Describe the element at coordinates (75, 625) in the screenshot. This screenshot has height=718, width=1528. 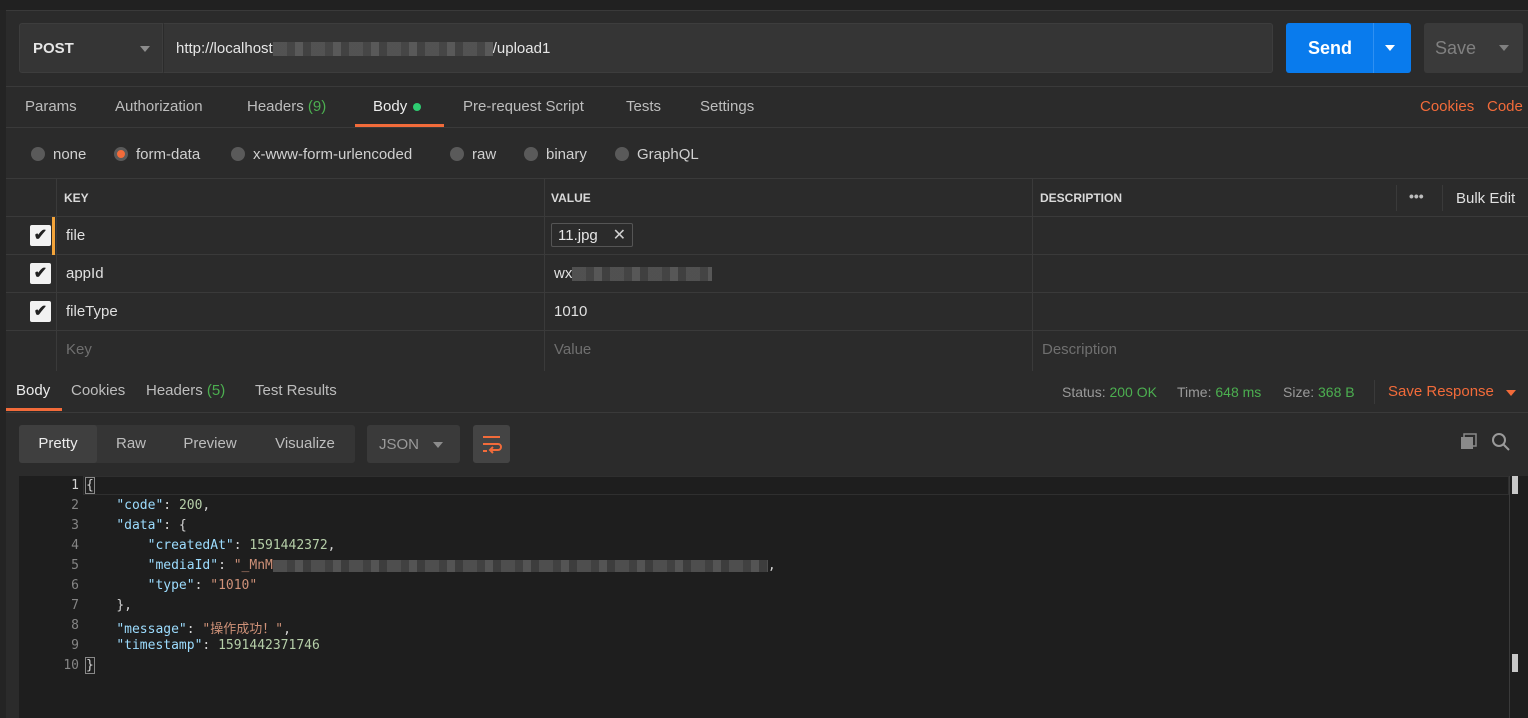
I see `line-number: 8` at that location.